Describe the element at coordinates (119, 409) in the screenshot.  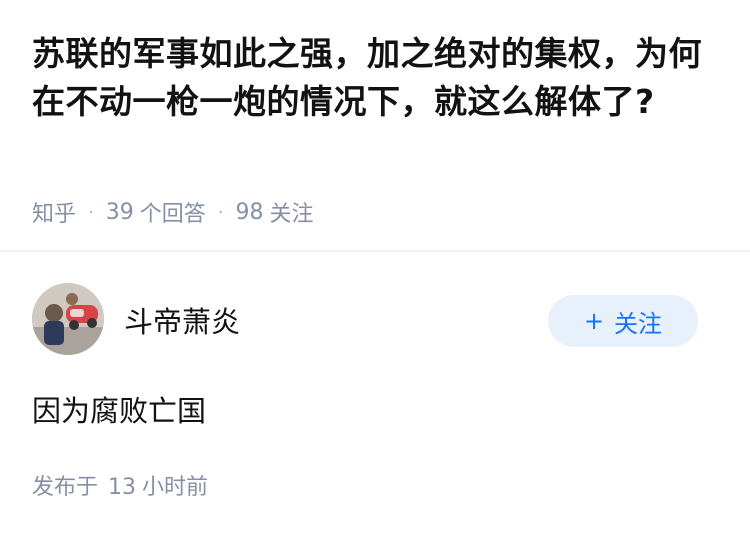
I see `answer-content: 因为腐败亡国` at that location.